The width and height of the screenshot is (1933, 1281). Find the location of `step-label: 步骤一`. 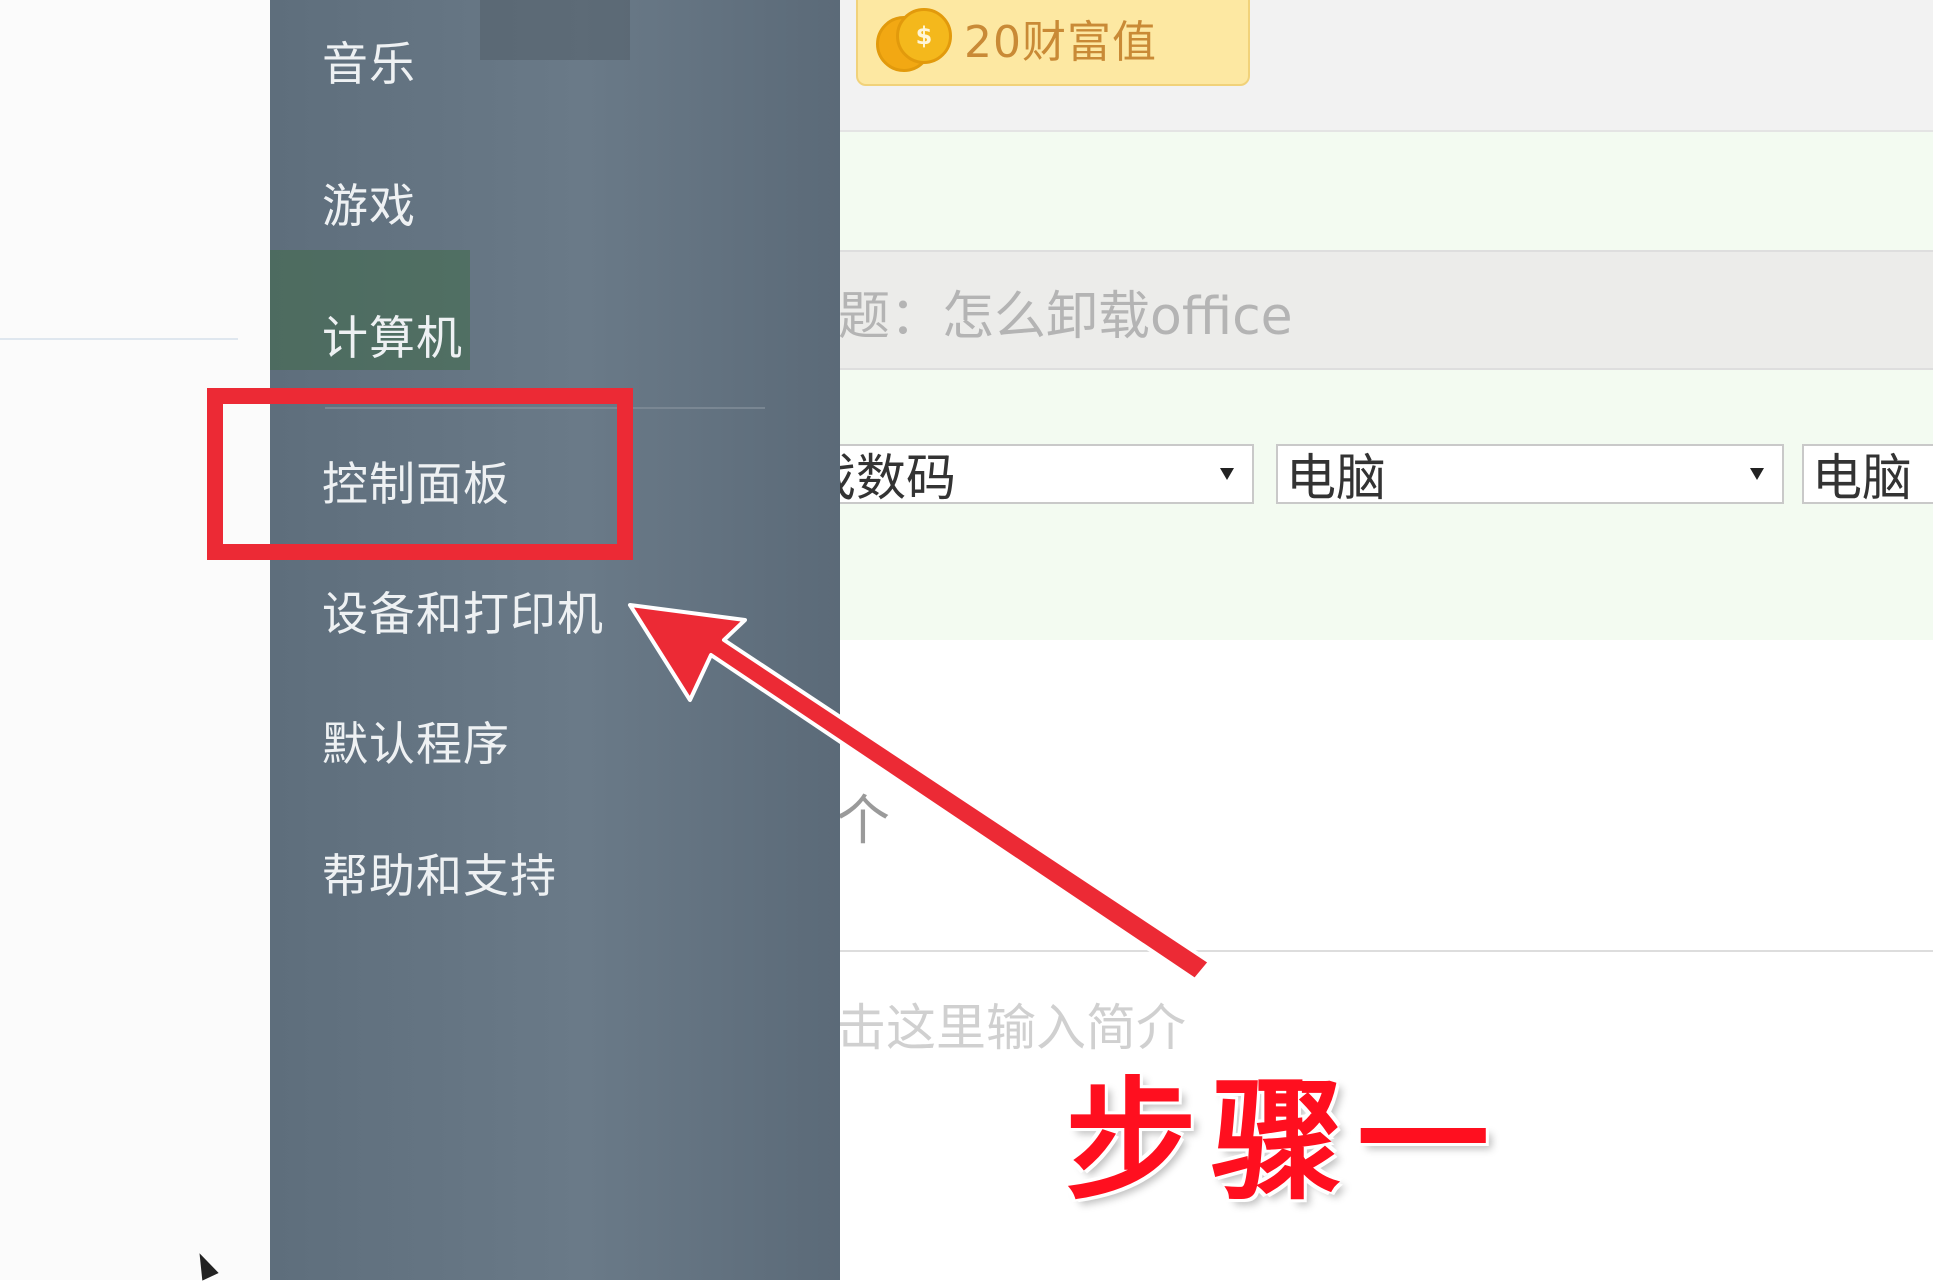

step-label: 步骤一 is located at coordinates (1284, 1141).